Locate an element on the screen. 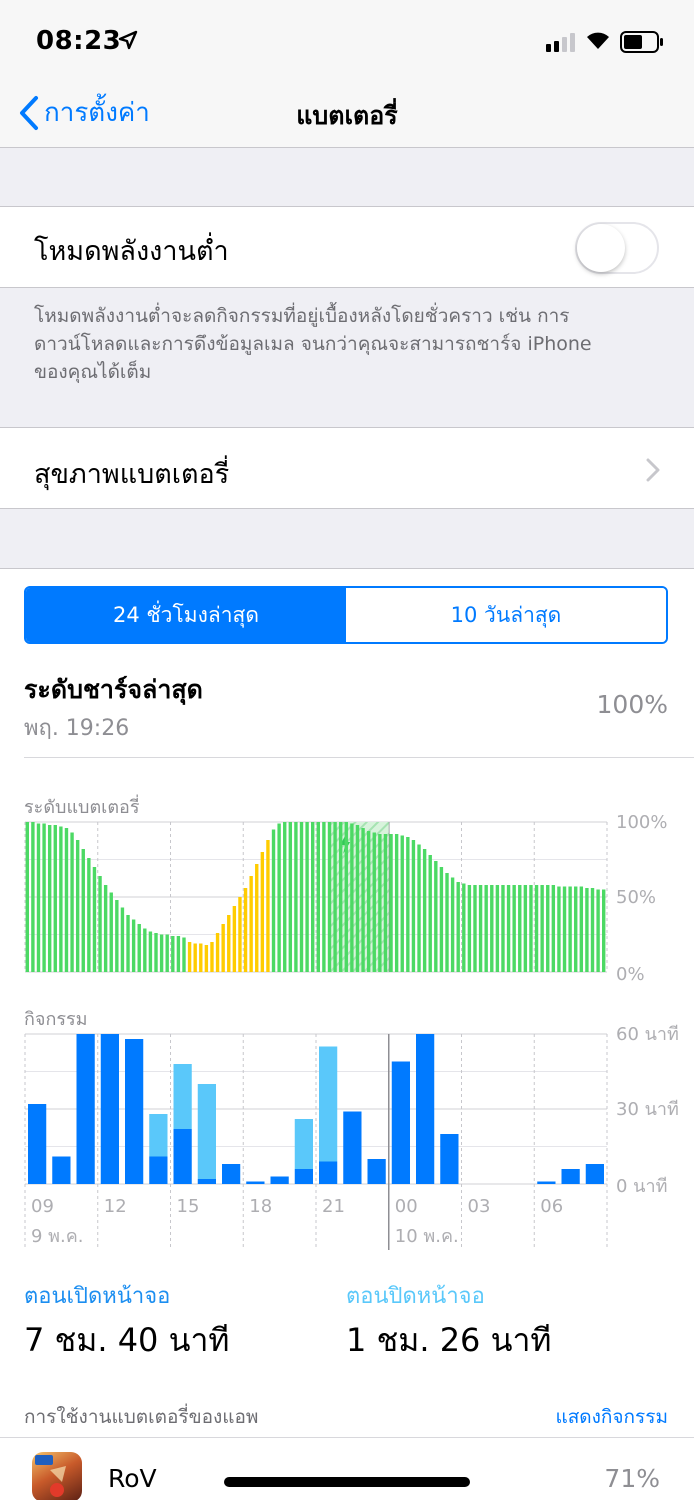 Image resolution: width=694 pixels, height=1500 pixels. time-range-segmented-control: 24 ชั่วโมงล่าสุด 10 วันล่าสุด is located at coordinates (346, 615).